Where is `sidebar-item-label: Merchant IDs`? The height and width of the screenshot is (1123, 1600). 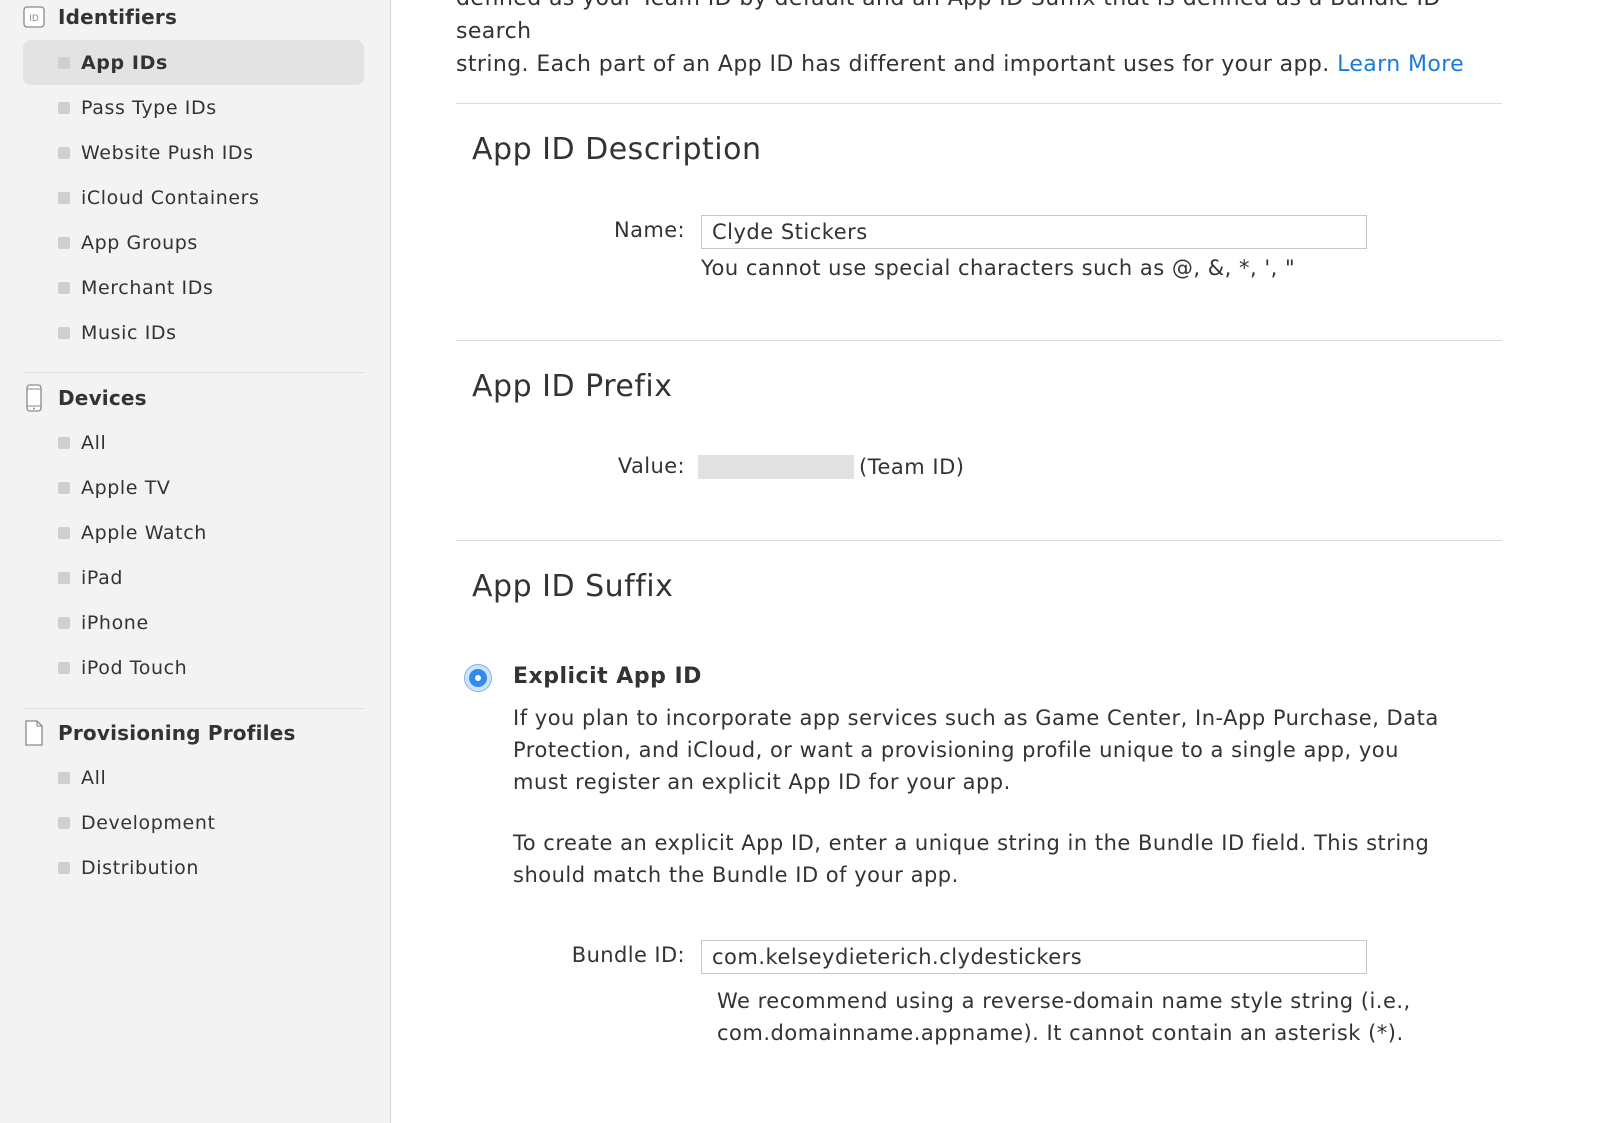
sidebar-item-label: Merchant IDs is located at coordinates (147, 287).